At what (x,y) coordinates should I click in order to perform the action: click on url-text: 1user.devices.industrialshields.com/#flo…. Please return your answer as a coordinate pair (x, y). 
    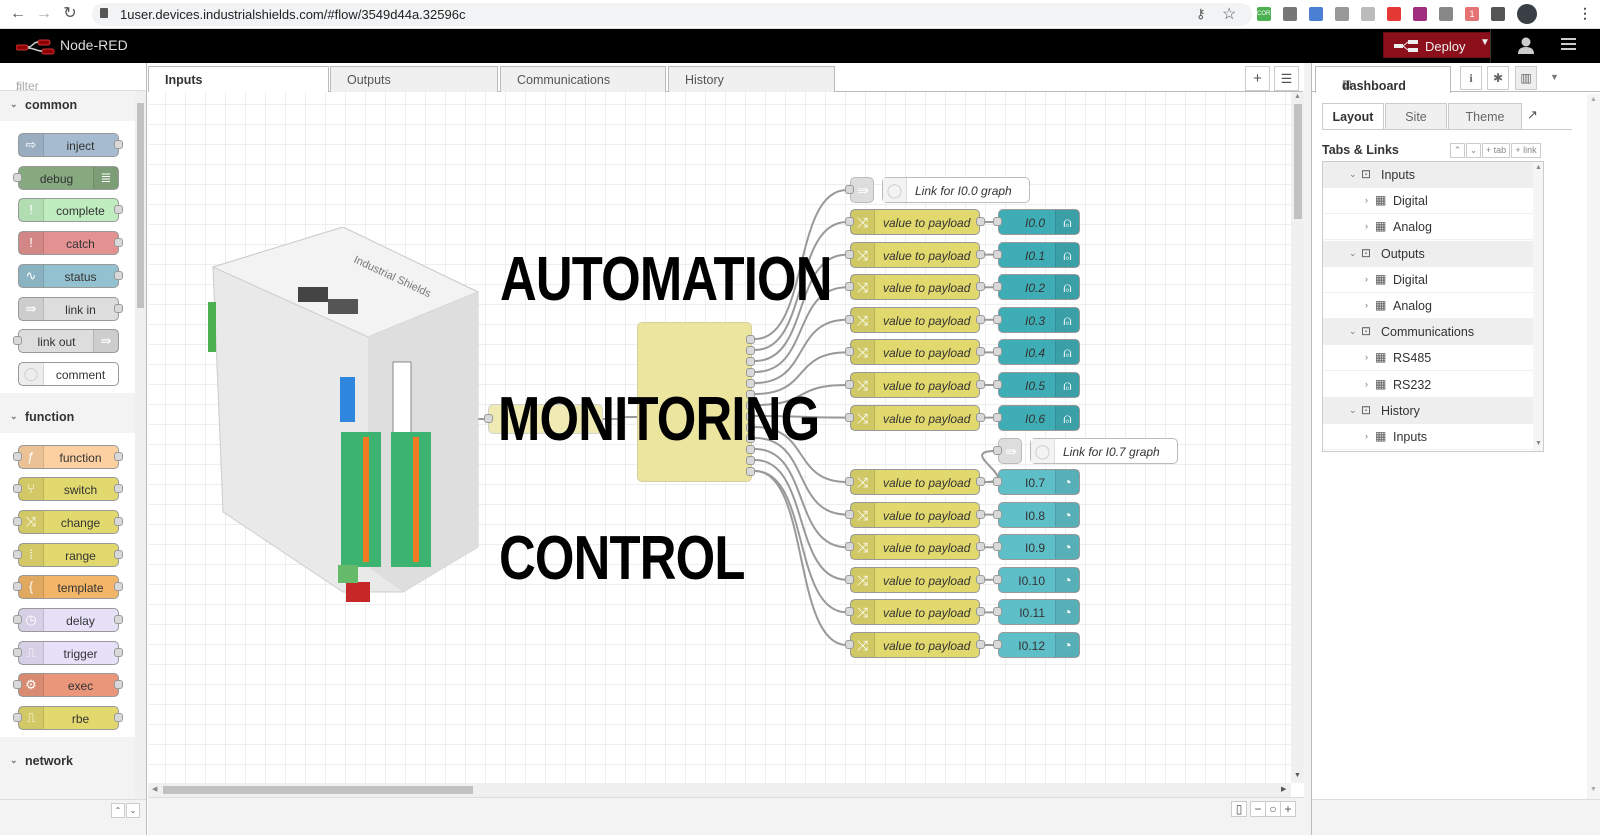
    Looking at the image, I should click on (292, 14).